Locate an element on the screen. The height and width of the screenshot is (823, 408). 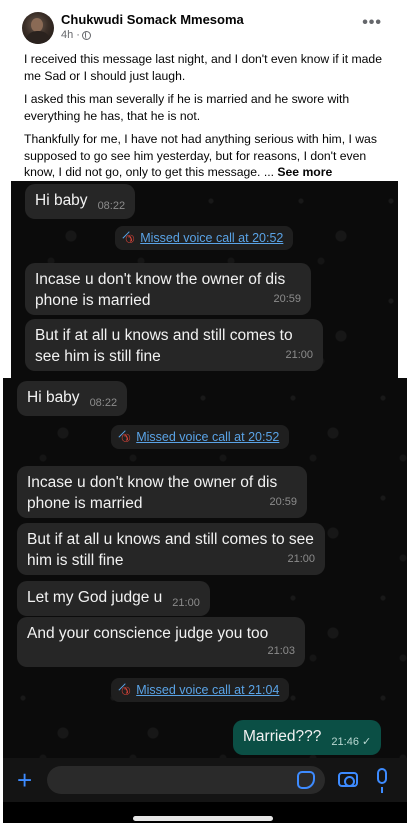
avatar is located at coordinates (38, 28).